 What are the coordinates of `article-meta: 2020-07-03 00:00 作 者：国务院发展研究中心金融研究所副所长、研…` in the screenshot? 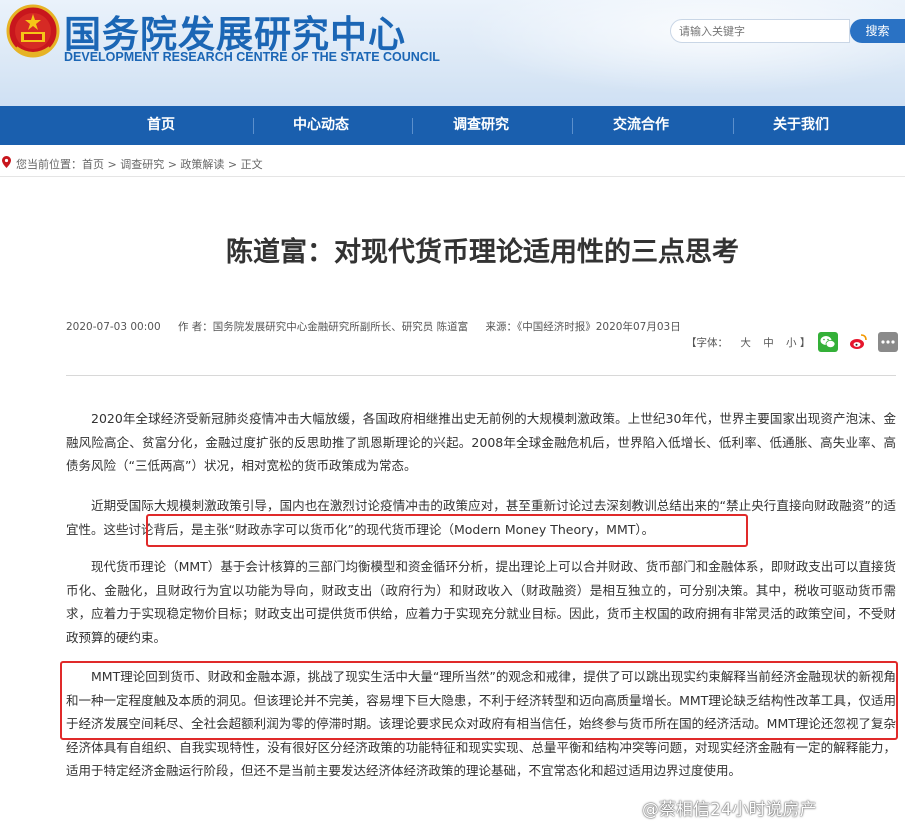 It's located at (380, 326).